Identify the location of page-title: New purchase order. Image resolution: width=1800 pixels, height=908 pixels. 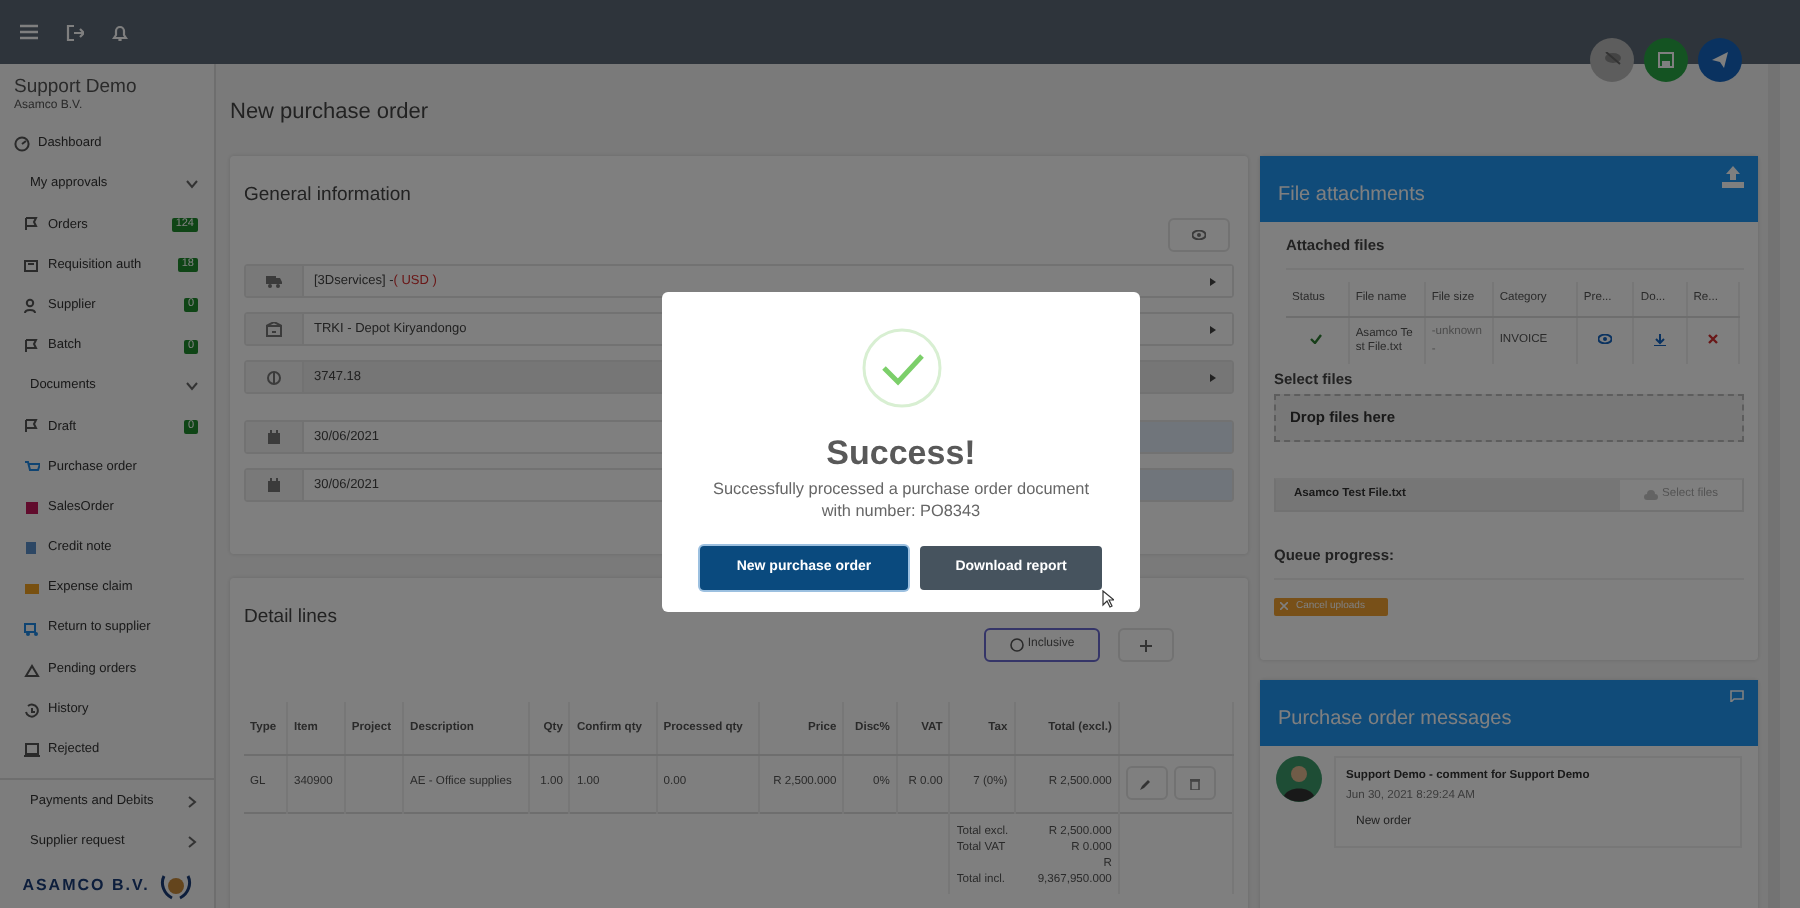
(330, 112).